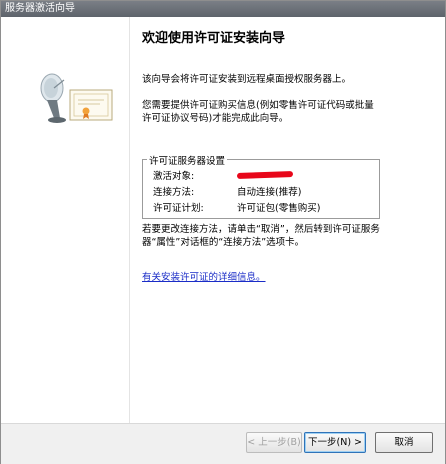  I want to click on license-program-label: 许可证计划:, so click(178, 208).